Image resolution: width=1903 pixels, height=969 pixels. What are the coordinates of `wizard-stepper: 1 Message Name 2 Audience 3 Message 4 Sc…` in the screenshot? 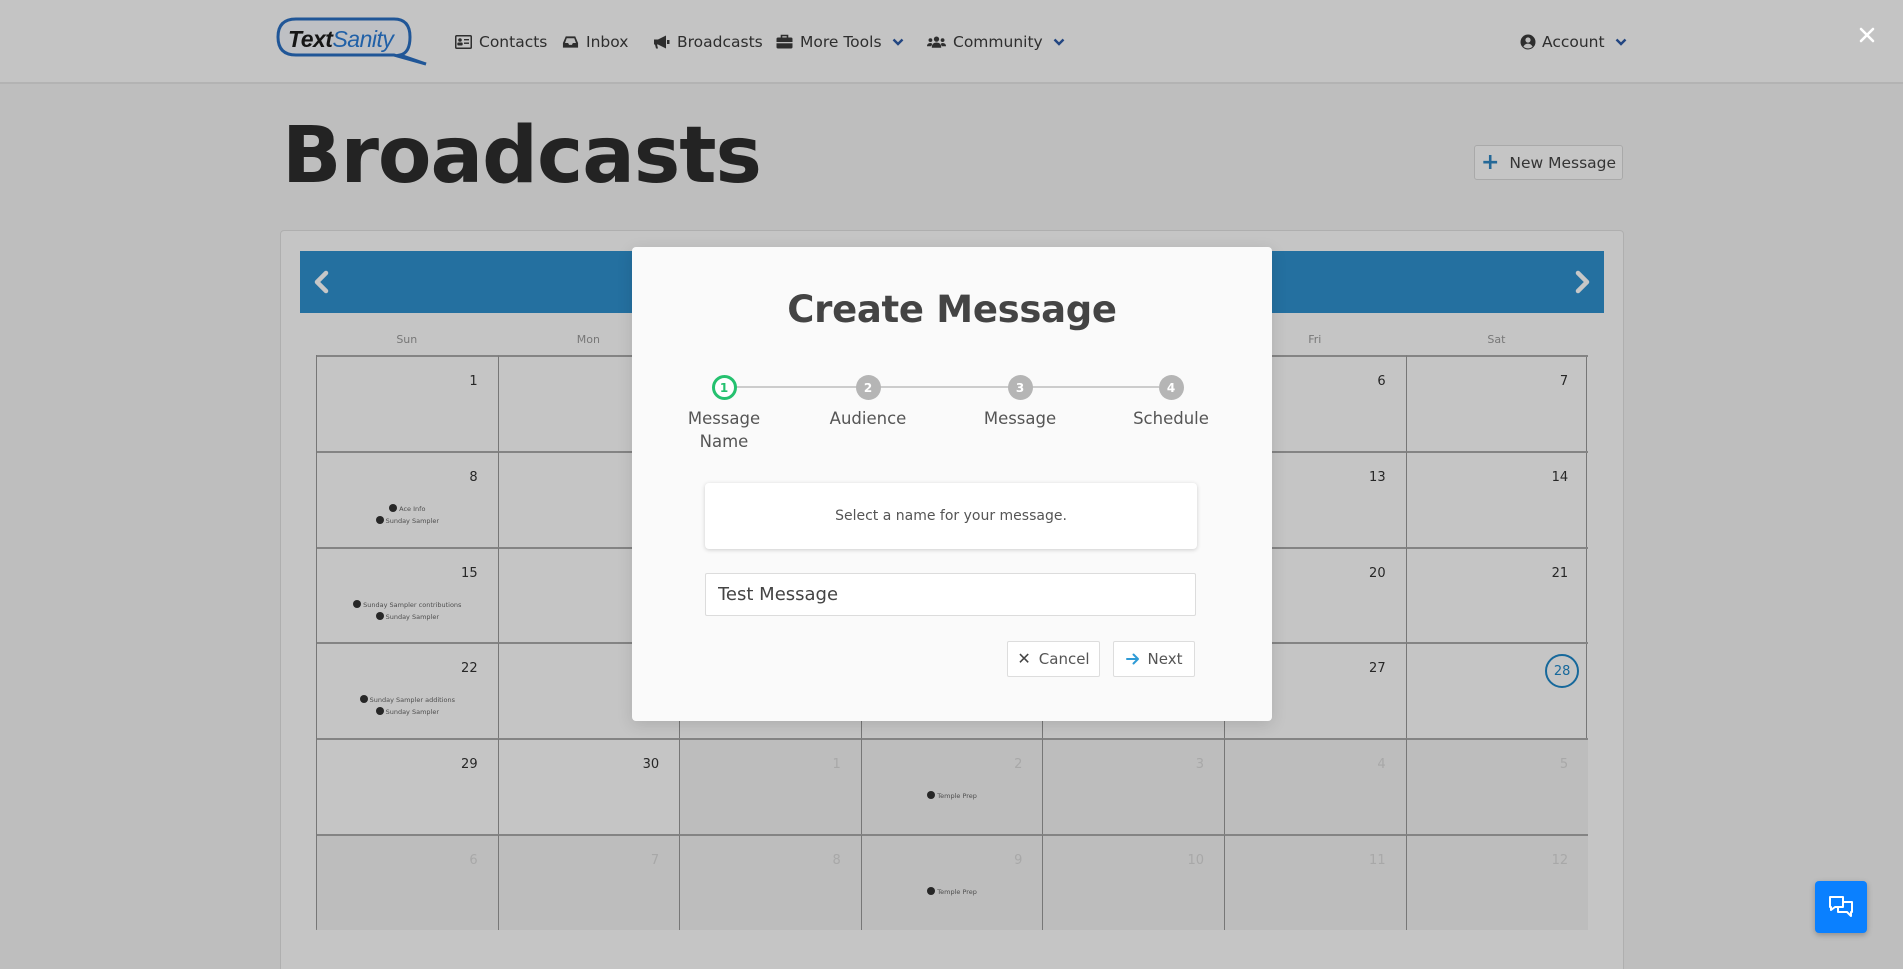 It's located at (952, 415).